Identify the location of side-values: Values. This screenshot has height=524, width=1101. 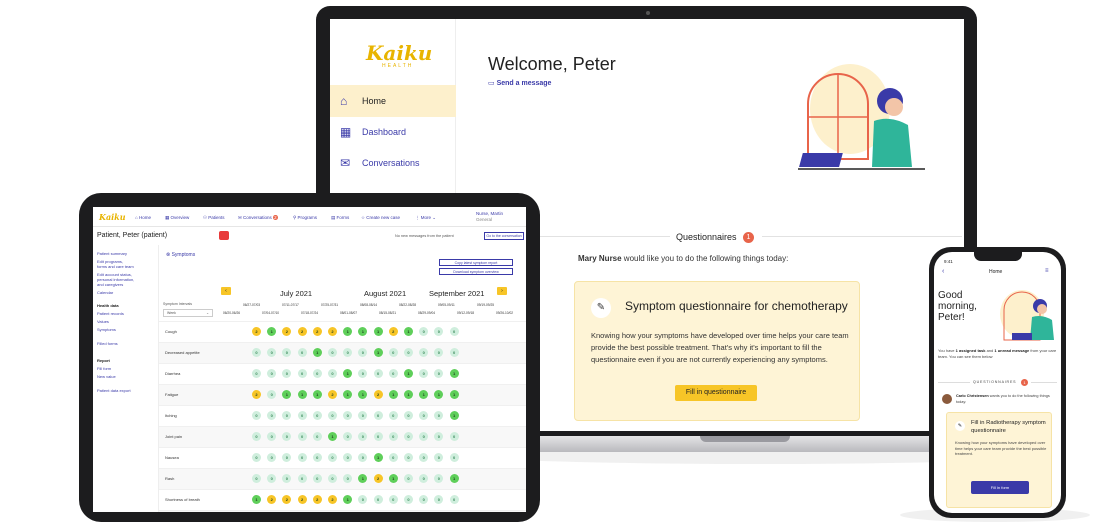
(103, 321).